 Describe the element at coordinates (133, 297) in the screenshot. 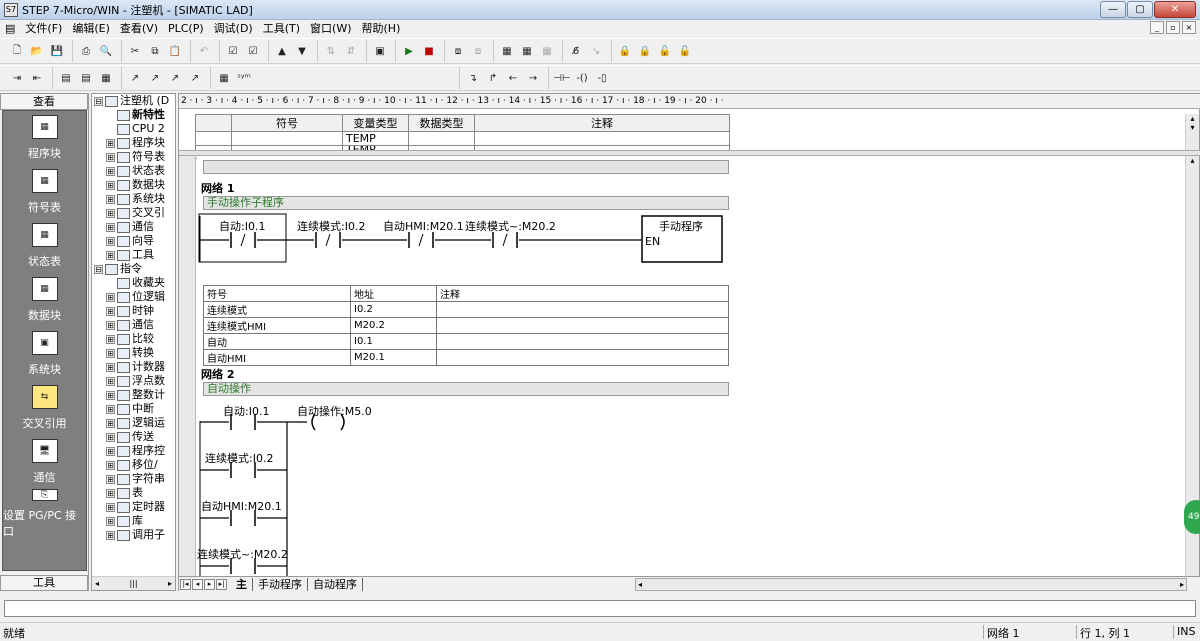

I see `tree-item: ⊞ 位逻辑` at that location.